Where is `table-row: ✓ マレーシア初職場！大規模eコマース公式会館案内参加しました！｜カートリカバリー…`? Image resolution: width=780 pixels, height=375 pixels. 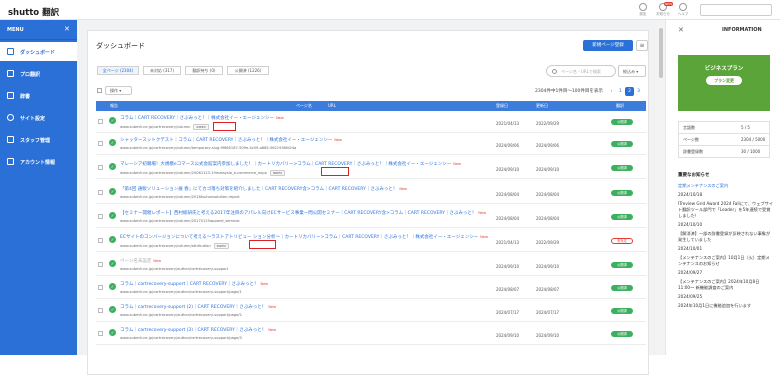 table-row: ✓ マレーシア初職場！大規模eコマース公式会館案内参加しました！｜カートリカバリー… is located at coordinates (371, 168).